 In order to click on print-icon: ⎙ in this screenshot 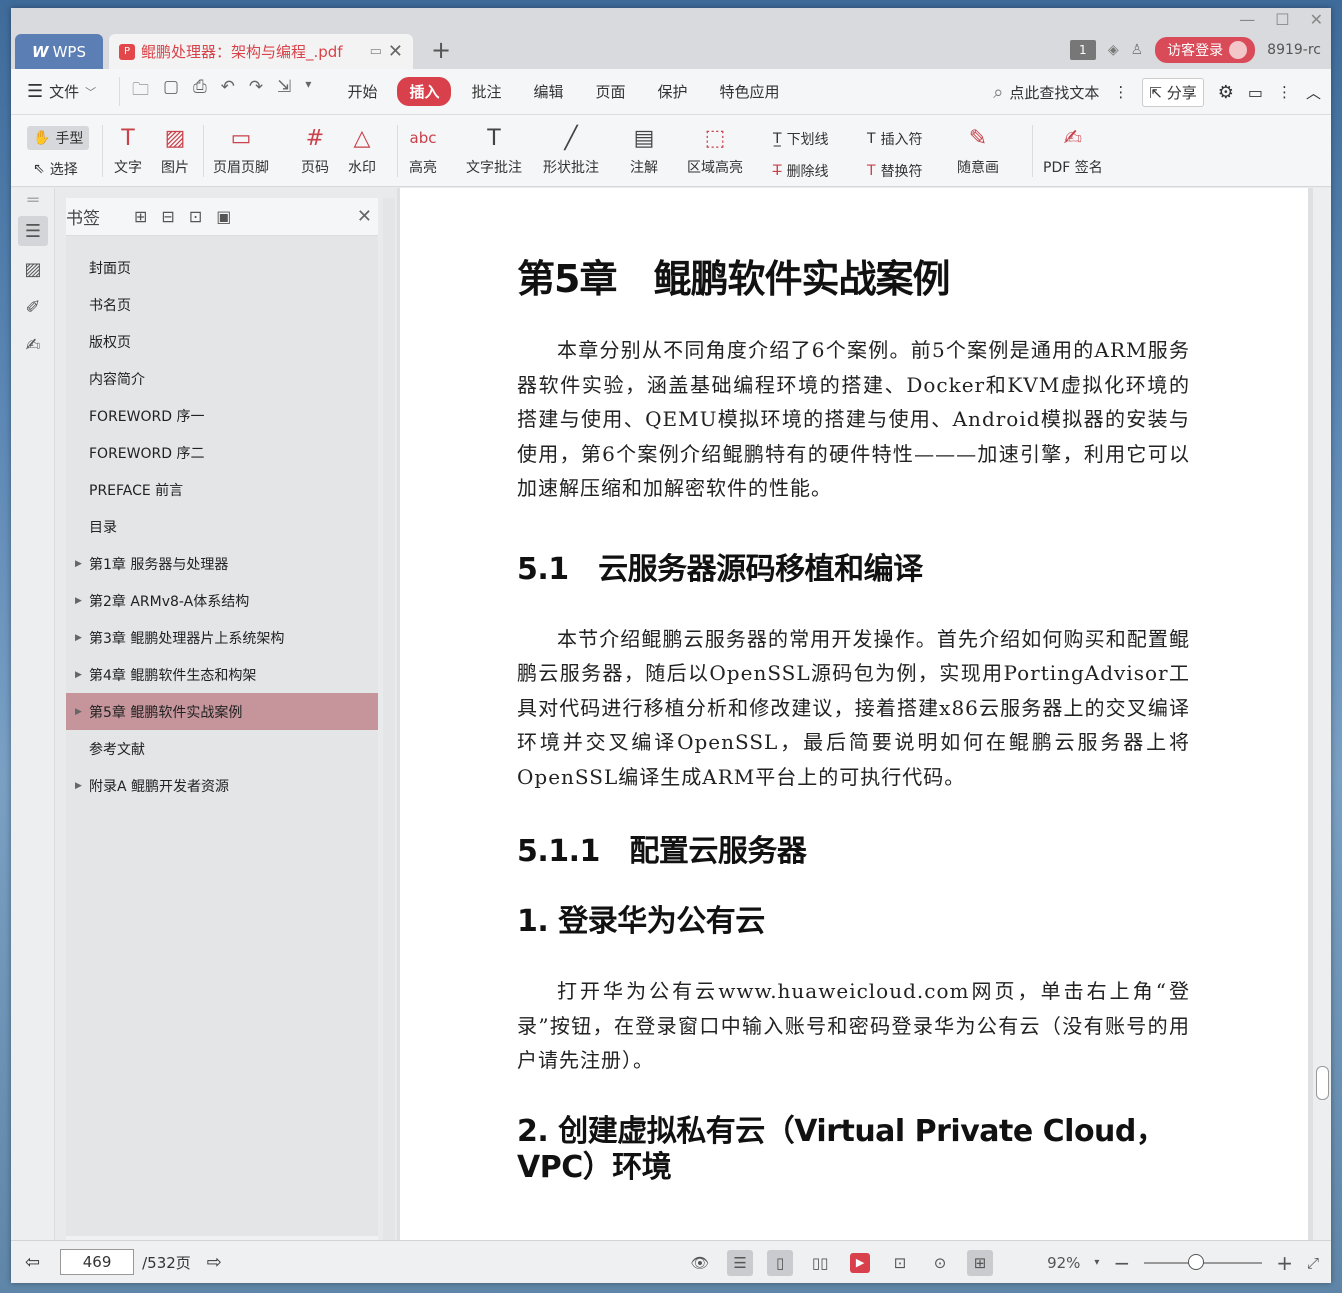, I will do `click(200, 91)`.